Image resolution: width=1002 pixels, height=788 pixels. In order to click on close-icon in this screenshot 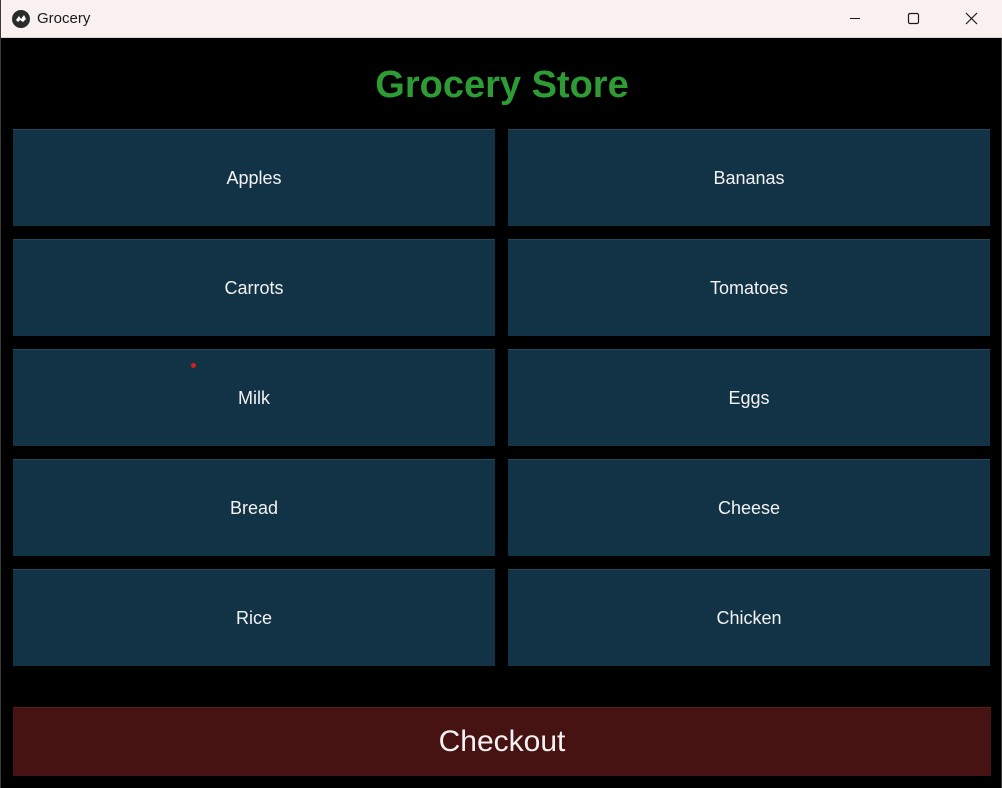, I will do `click(971, 18)`.